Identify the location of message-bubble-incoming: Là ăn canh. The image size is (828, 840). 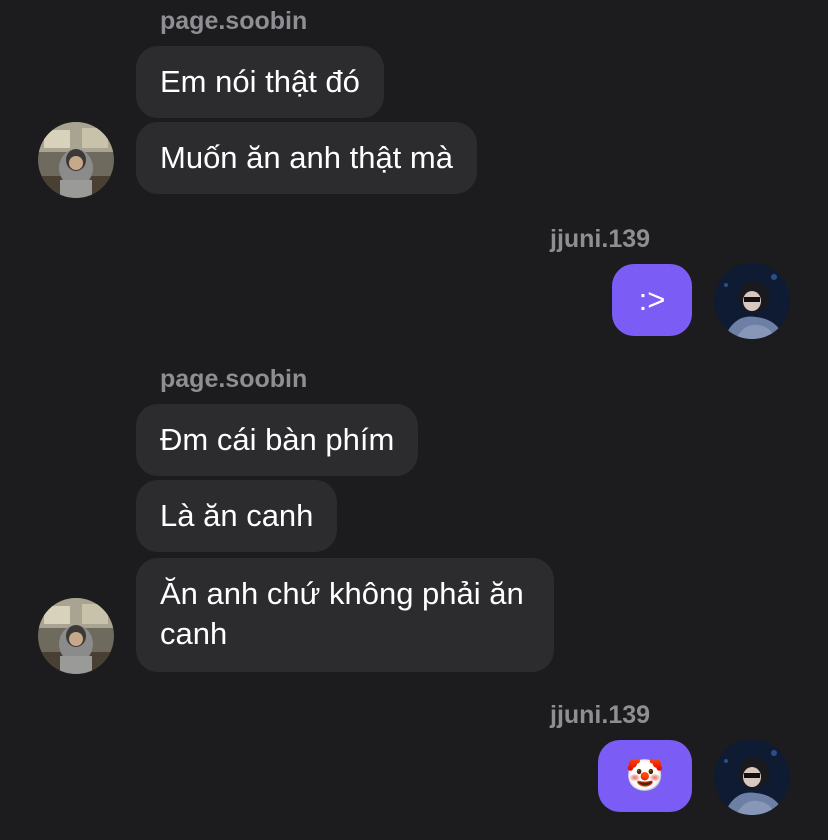
(237, 516).